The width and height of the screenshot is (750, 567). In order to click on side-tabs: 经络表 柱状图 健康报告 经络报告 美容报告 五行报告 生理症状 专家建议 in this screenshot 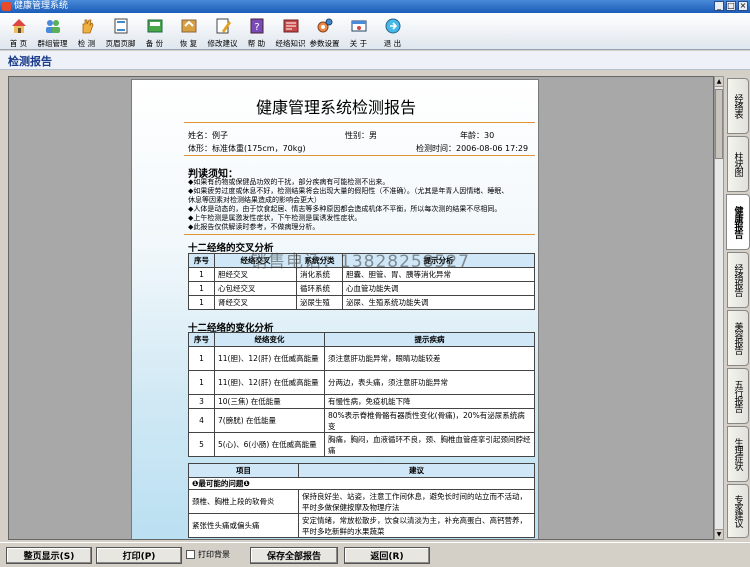, I will do `click(738, 308)`.